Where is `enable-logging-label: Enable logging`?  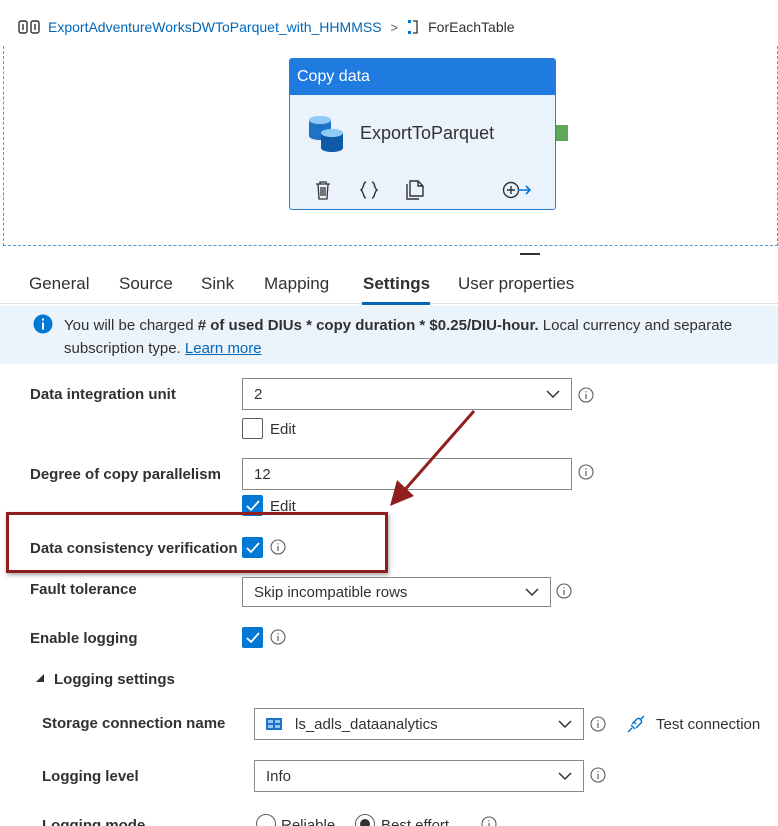
enable-logging-label: Enable logging is located at coordinates (84, 638).